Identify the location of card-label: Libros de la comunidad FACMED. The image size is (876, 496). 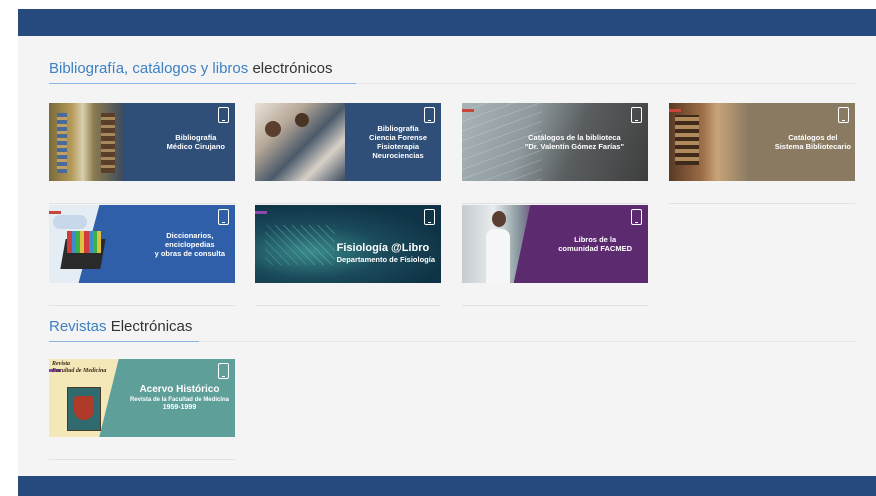
(595, 244).